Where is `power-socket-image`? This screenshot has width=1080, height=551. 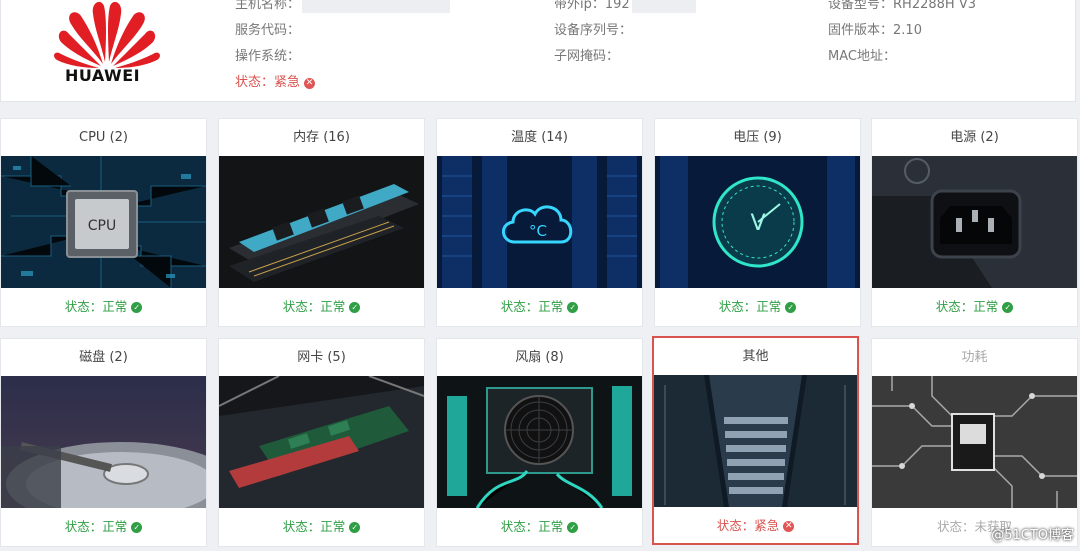 power-socket-image is located at coordinates (974, 222).